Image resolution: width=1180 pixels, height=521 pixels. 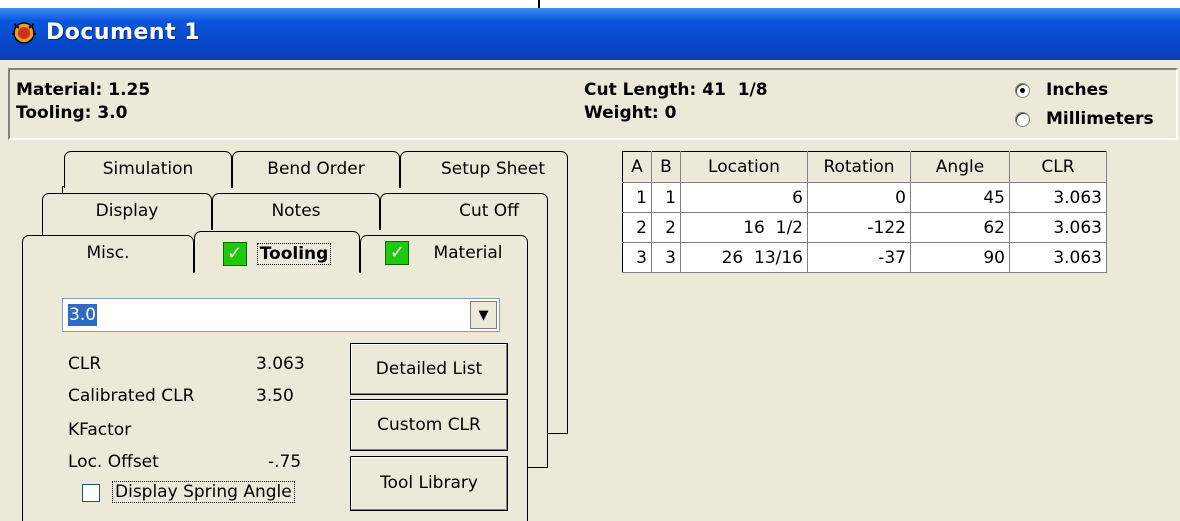 What do you see at coordinates (429, 369) in the screenshot?
I see `detailed-list-button: Detailed List` at bounding box center [429, 369].